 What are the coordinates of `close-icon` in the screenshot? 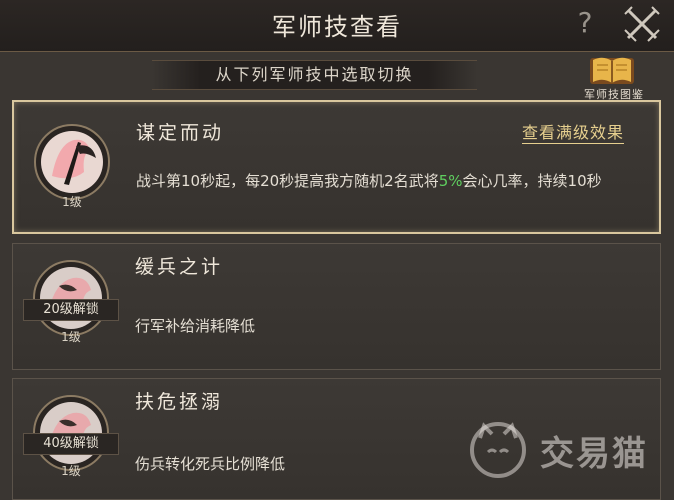 It's located at (642, 24).